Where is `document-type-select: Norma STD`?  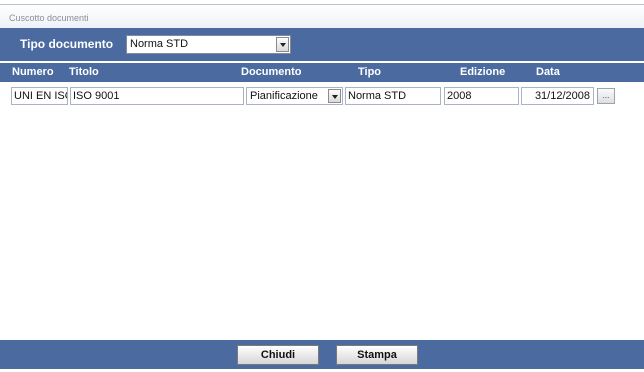 document-type-select: Norma STD is located at coordinates (208, 44).